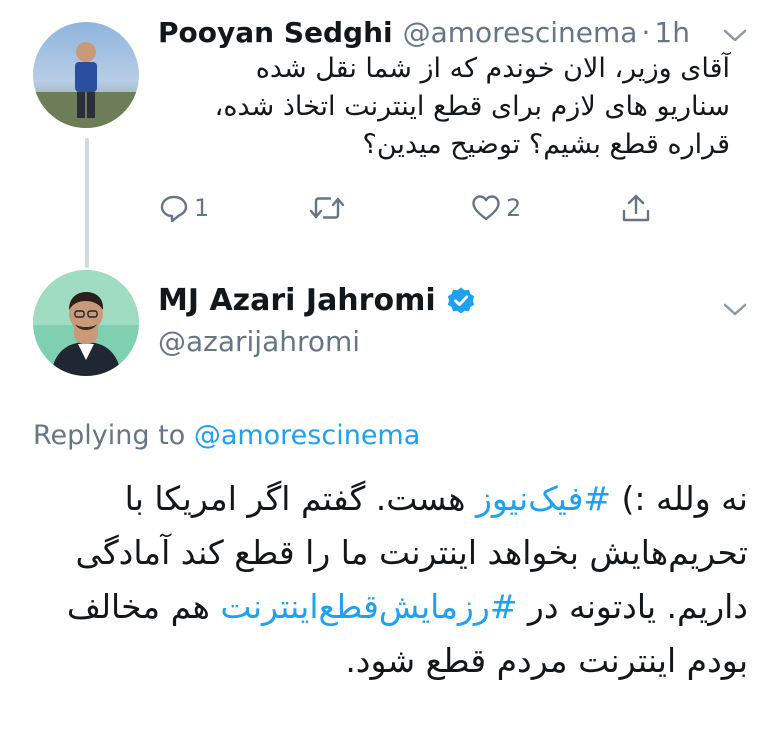  I want to click on share-icon, so click(636, 208).